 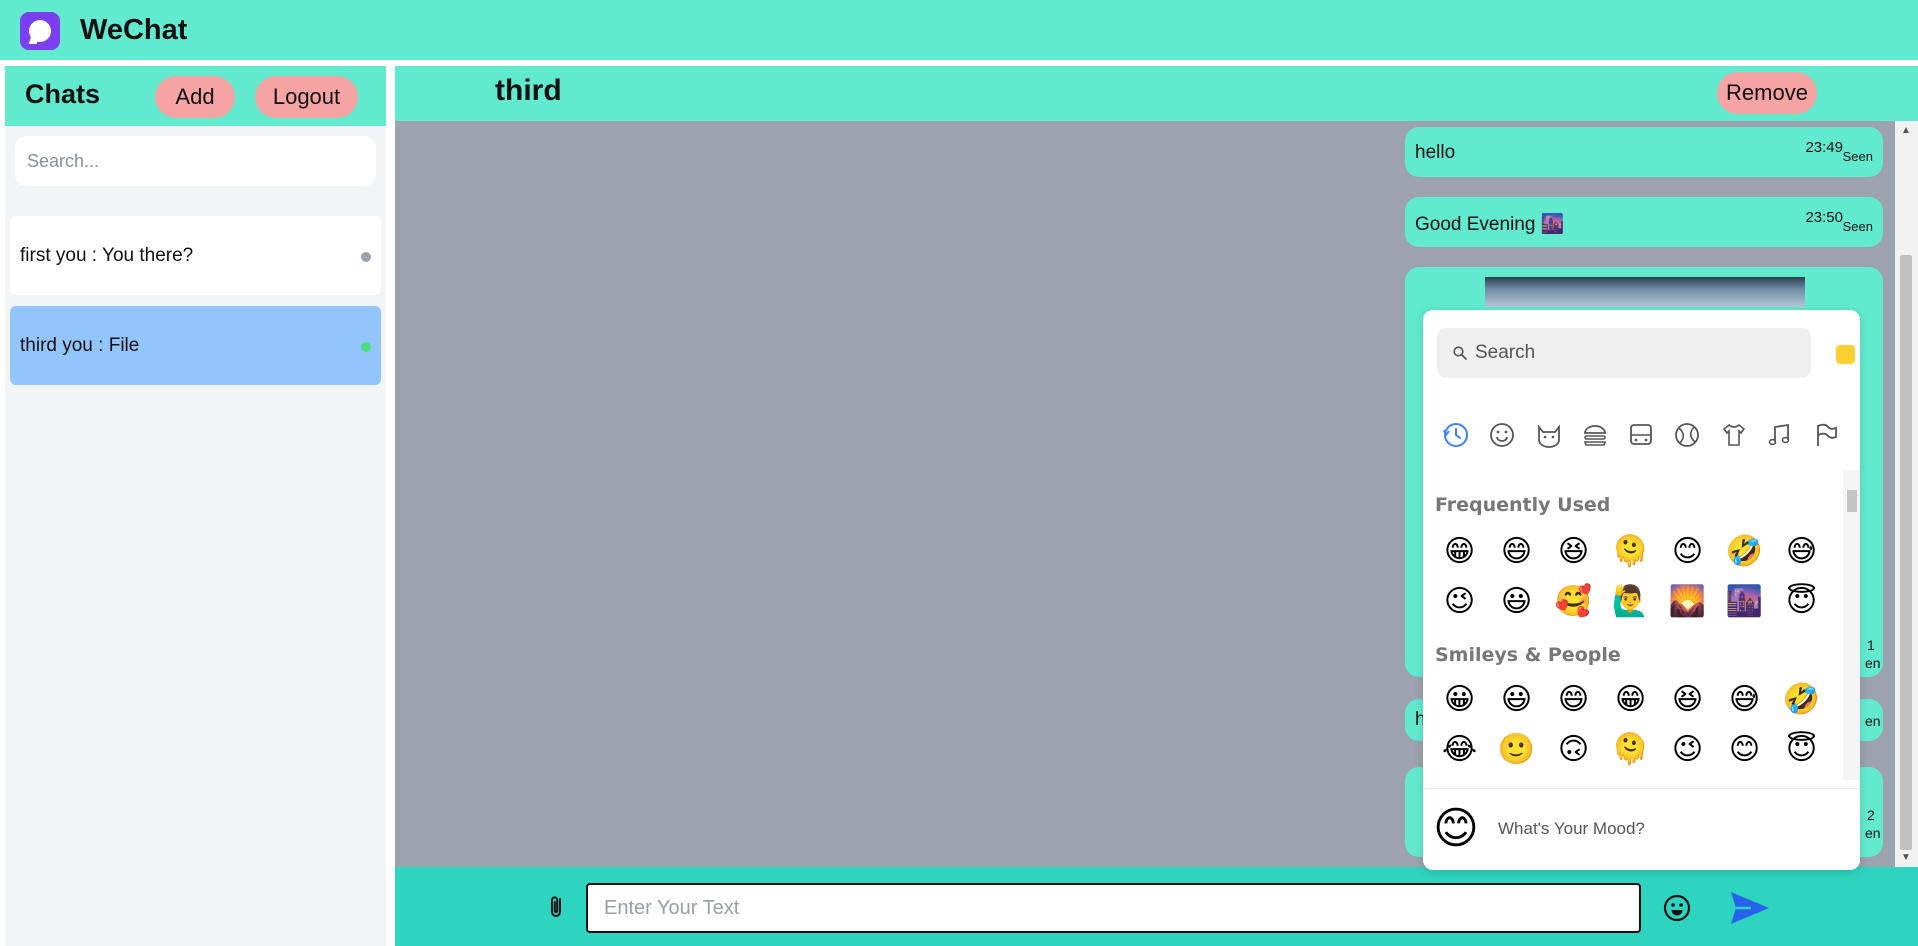 What do you see at coordinates (959, 30) in the screenshot?
I see `app-header: WeChat` at bounding box center [959, 30].